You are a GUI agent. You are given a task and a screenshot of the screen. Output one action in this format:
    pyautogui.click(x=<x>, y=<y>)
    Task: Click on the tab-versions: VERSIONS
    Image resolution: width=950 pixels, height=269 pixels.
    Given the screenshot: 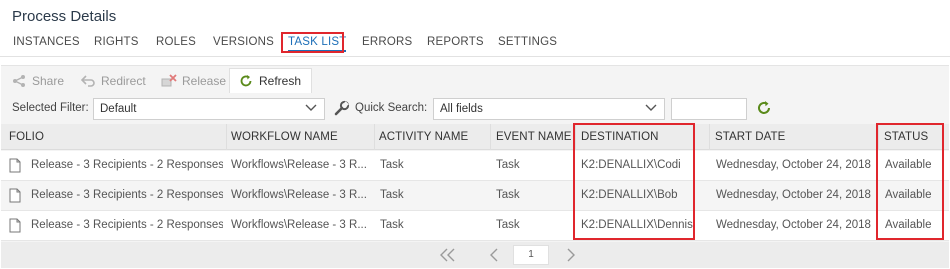 What is the action you would take?
    pyautogui.click(x=243, y=42)
    